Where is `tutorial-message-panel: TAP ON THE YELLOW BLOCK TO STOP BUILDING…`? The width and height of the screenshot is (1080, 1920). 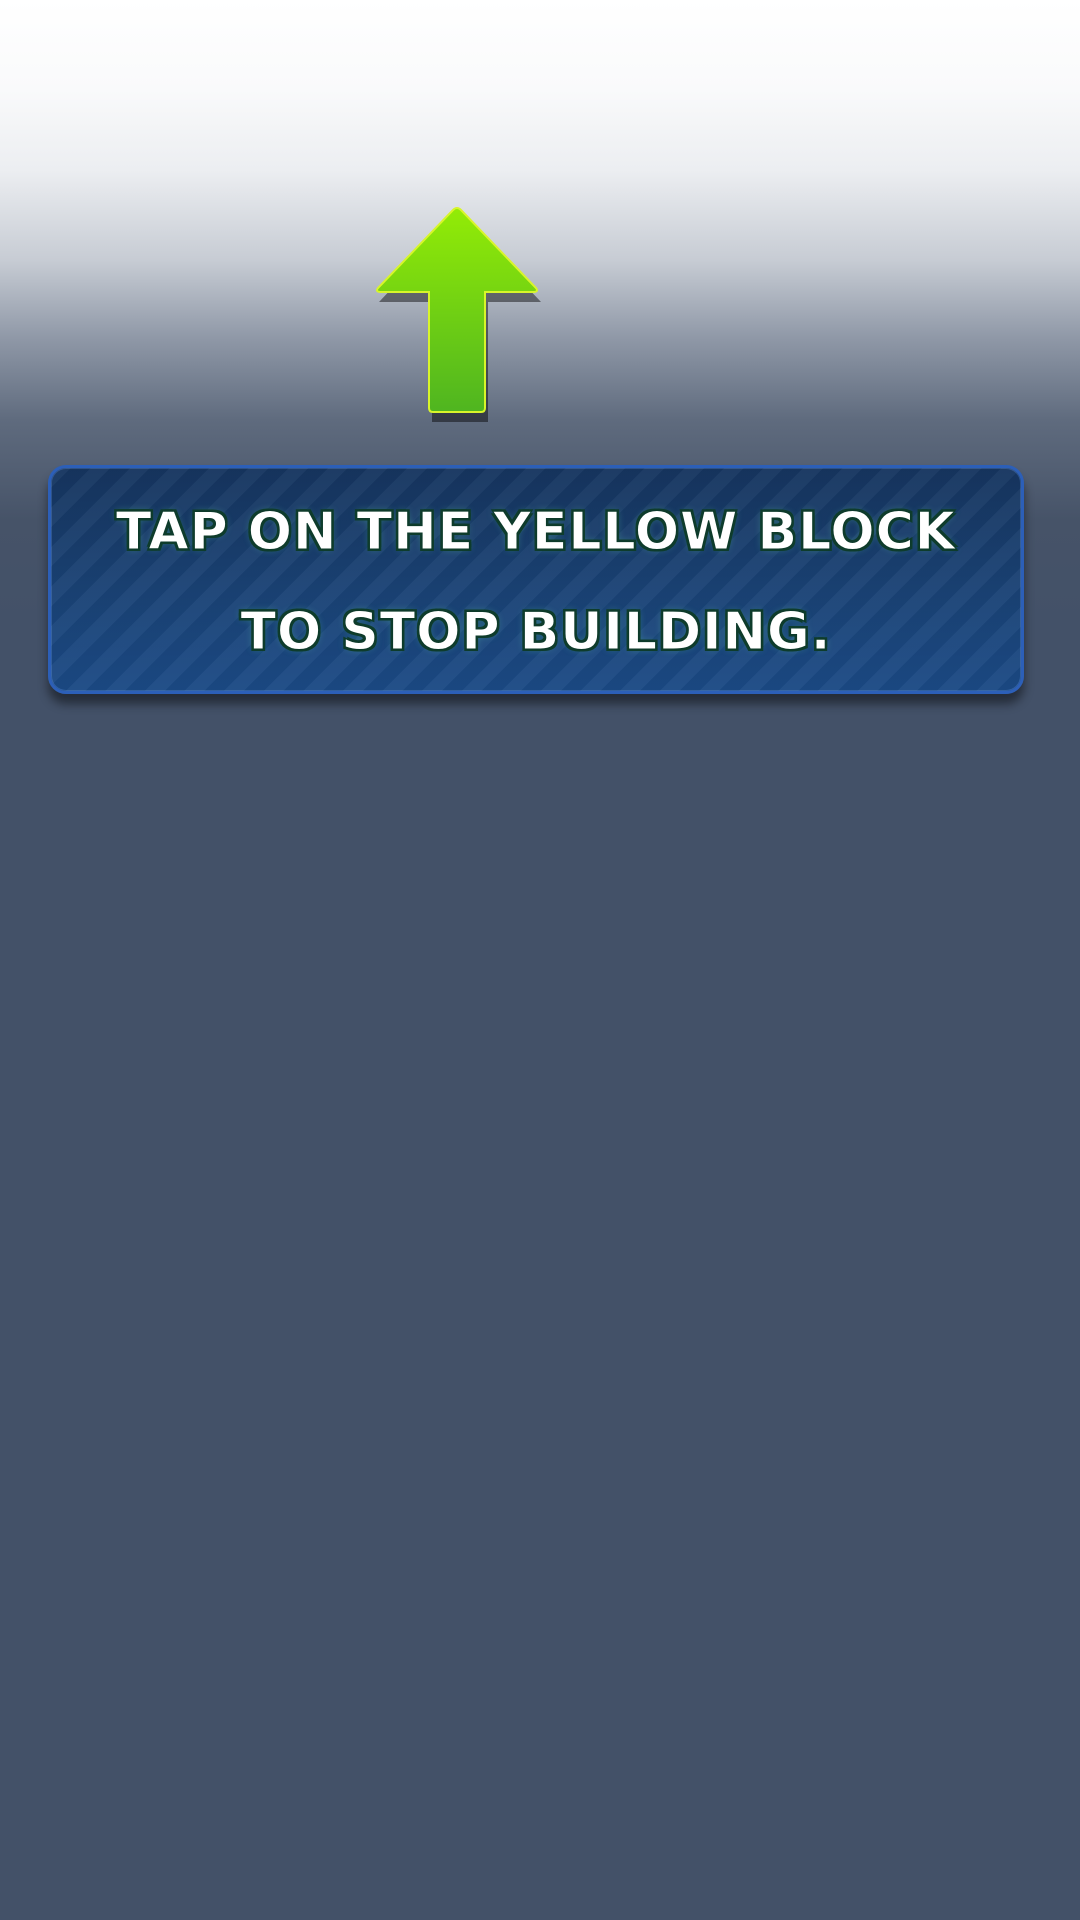
tutorial-message-panel: TAP ON THE YELLOW BLOCK TO STOP BUILDING… is located at coordinates (536, 579).